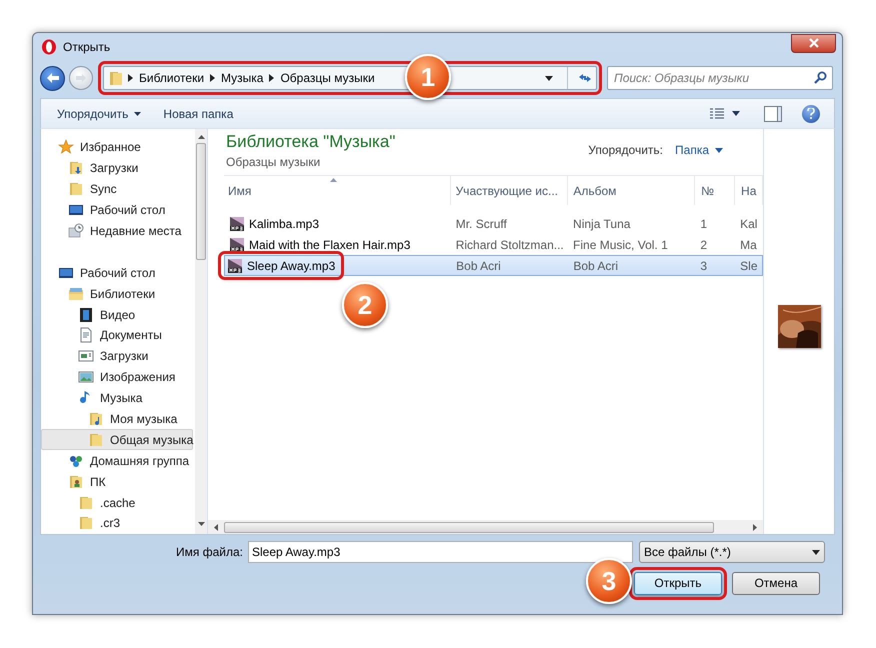  Describe the element at coordinates (117, 335) in the screenshot. I see `nav-item: Документы` at that location.